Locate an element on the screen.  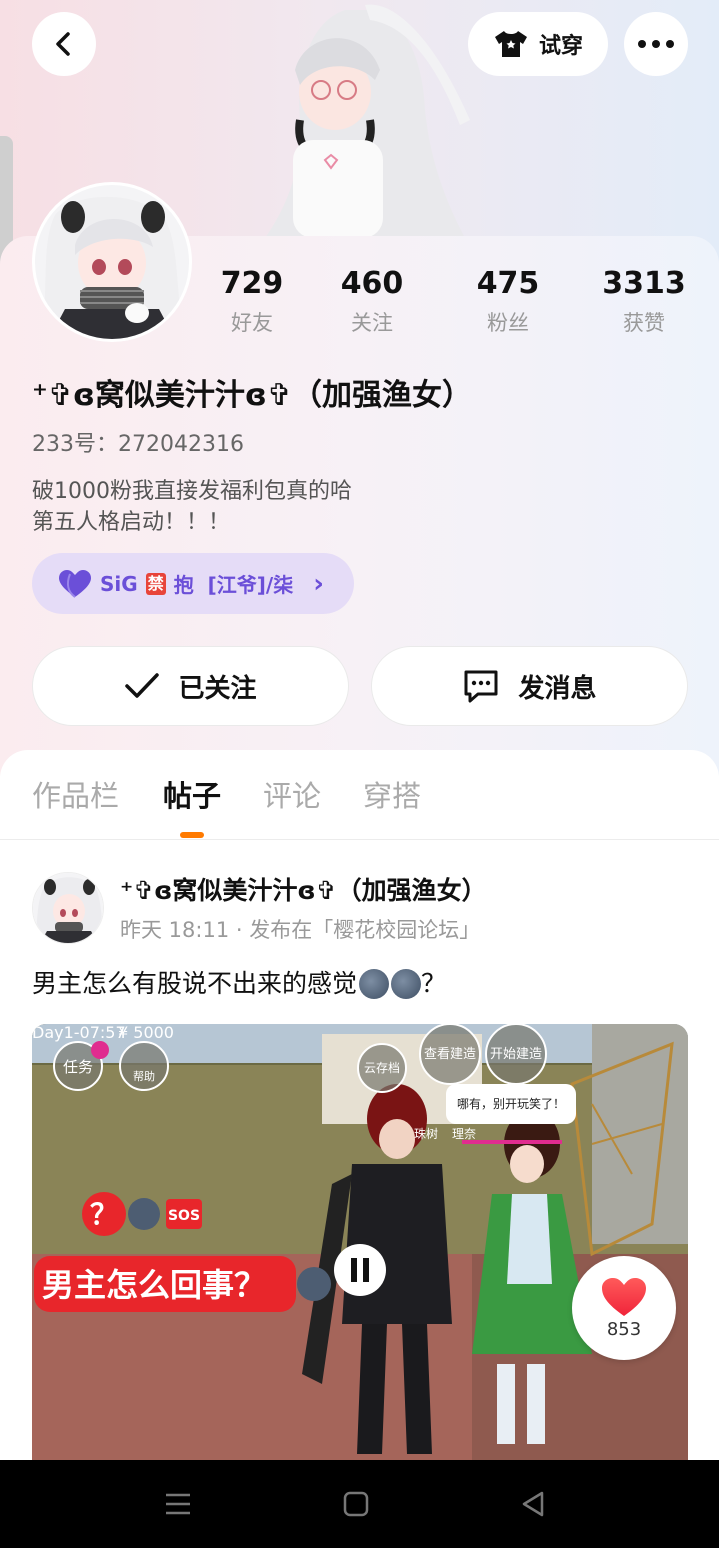
post-author-name: ⁺✞ɞ窝似美汁汁ɞ✞（加强渔女） is located at coordinates (303, 891).